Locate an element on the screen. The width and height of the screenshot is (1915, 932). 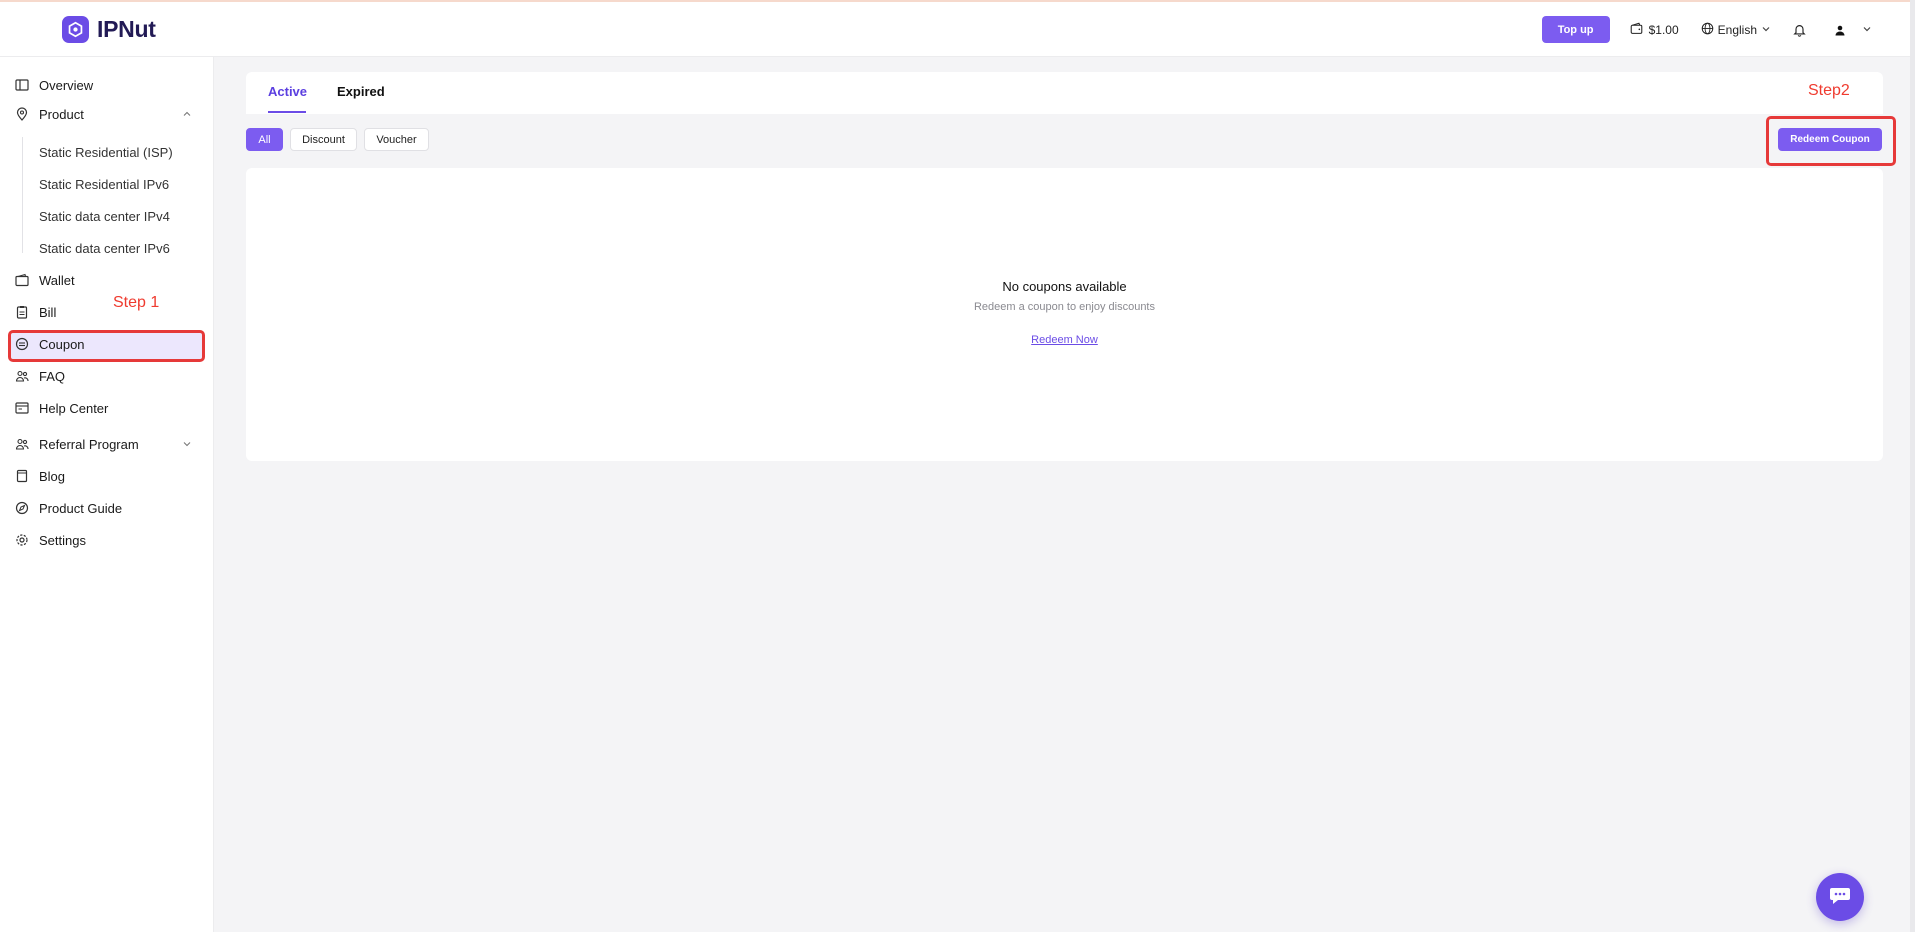
sidebar-item-help-center: Help Center is located at coordinates (108, 408).